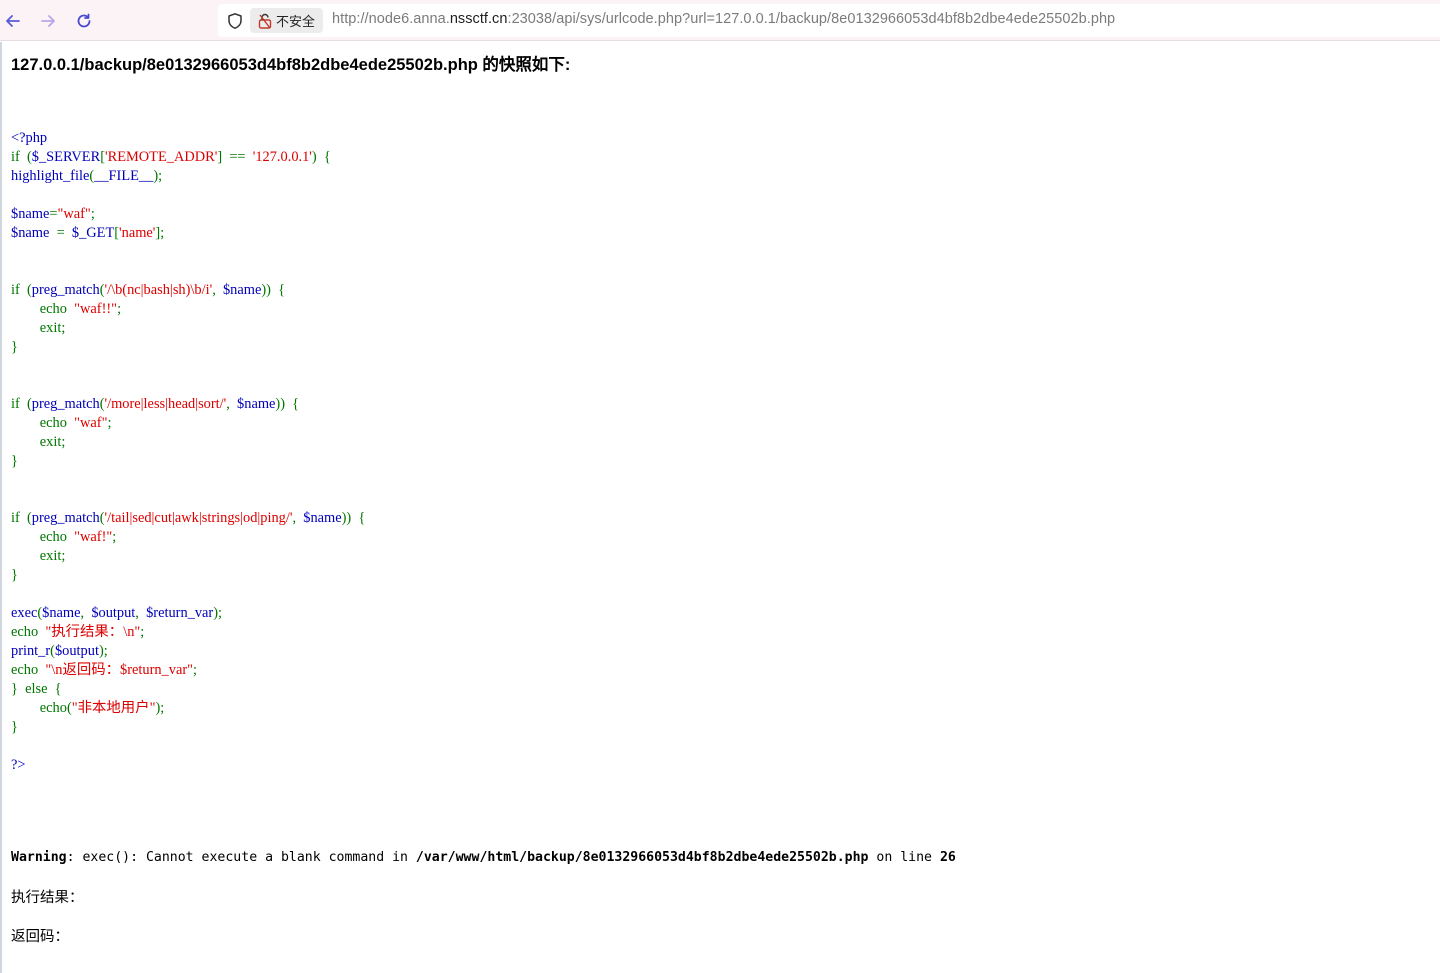 This screenshot has width=1440, height=973. Describe the element at coordinates (188, 670) in the screenshot. I see `code-line: echo "\n返回码：$return_var";` at that location.